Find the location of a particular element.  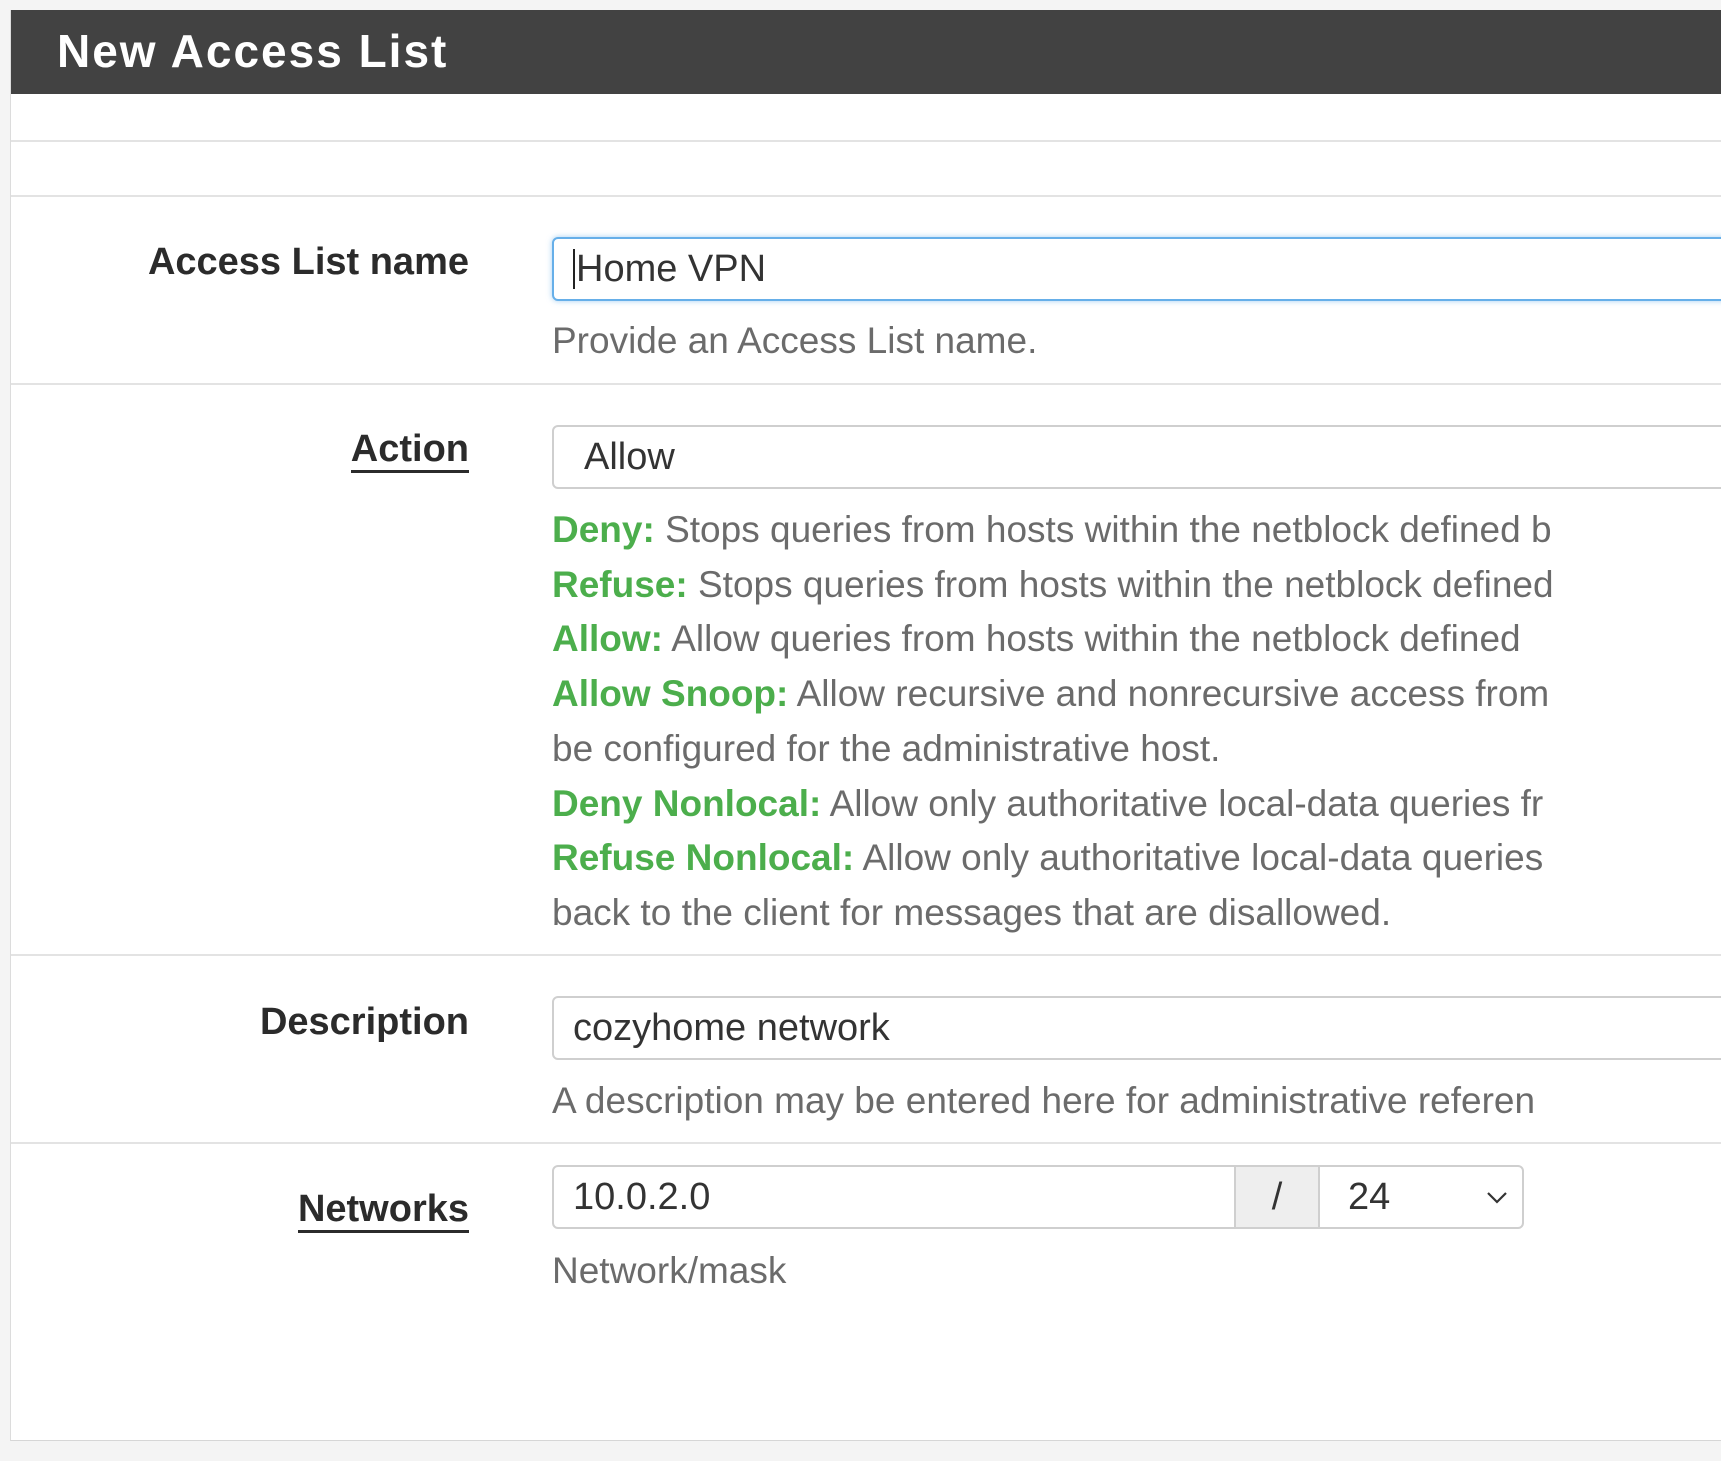

network-input-group: 10.0.2.0 / 24 is located at coordinates (1038, 1197).